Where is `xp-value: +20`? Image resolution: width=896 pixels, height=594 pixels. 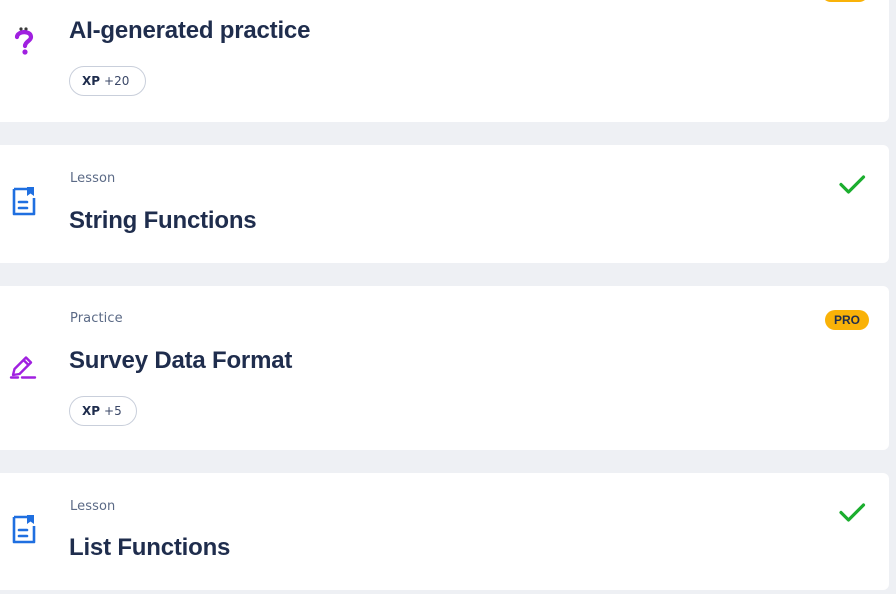 xp-value: +20 is located at coordinates (117, 81).